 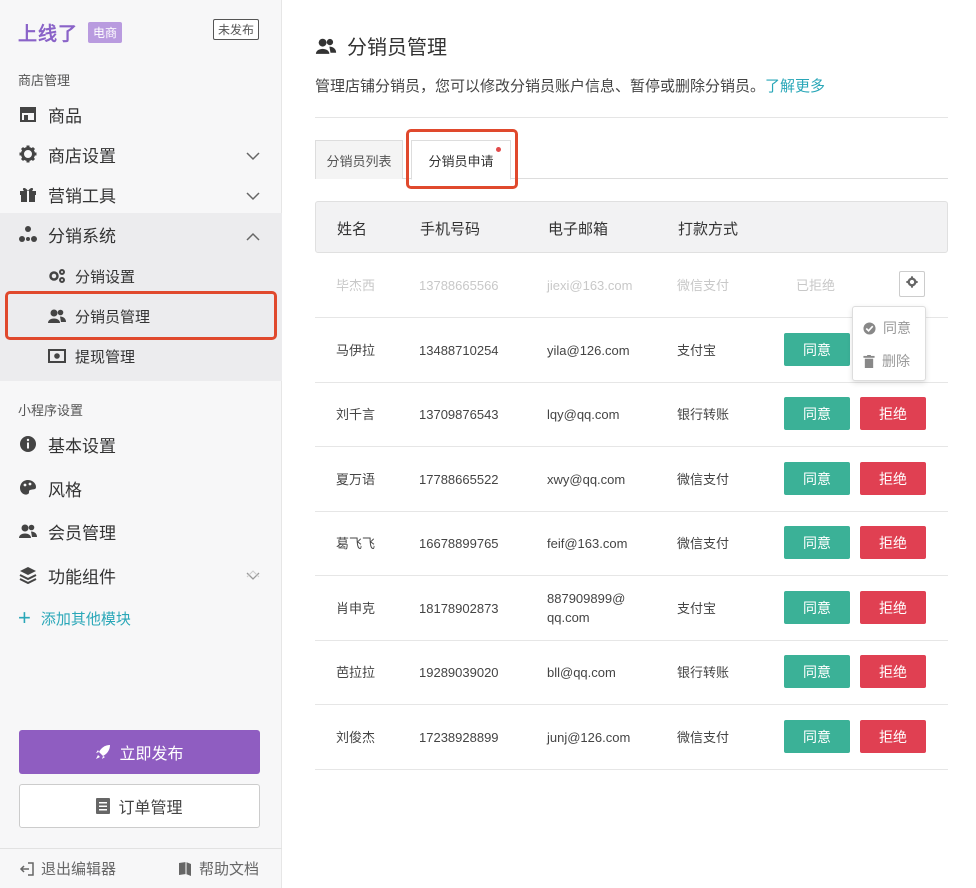 I want to click on sidebar-item-label: 营销工具, so click(x=82, y=196).